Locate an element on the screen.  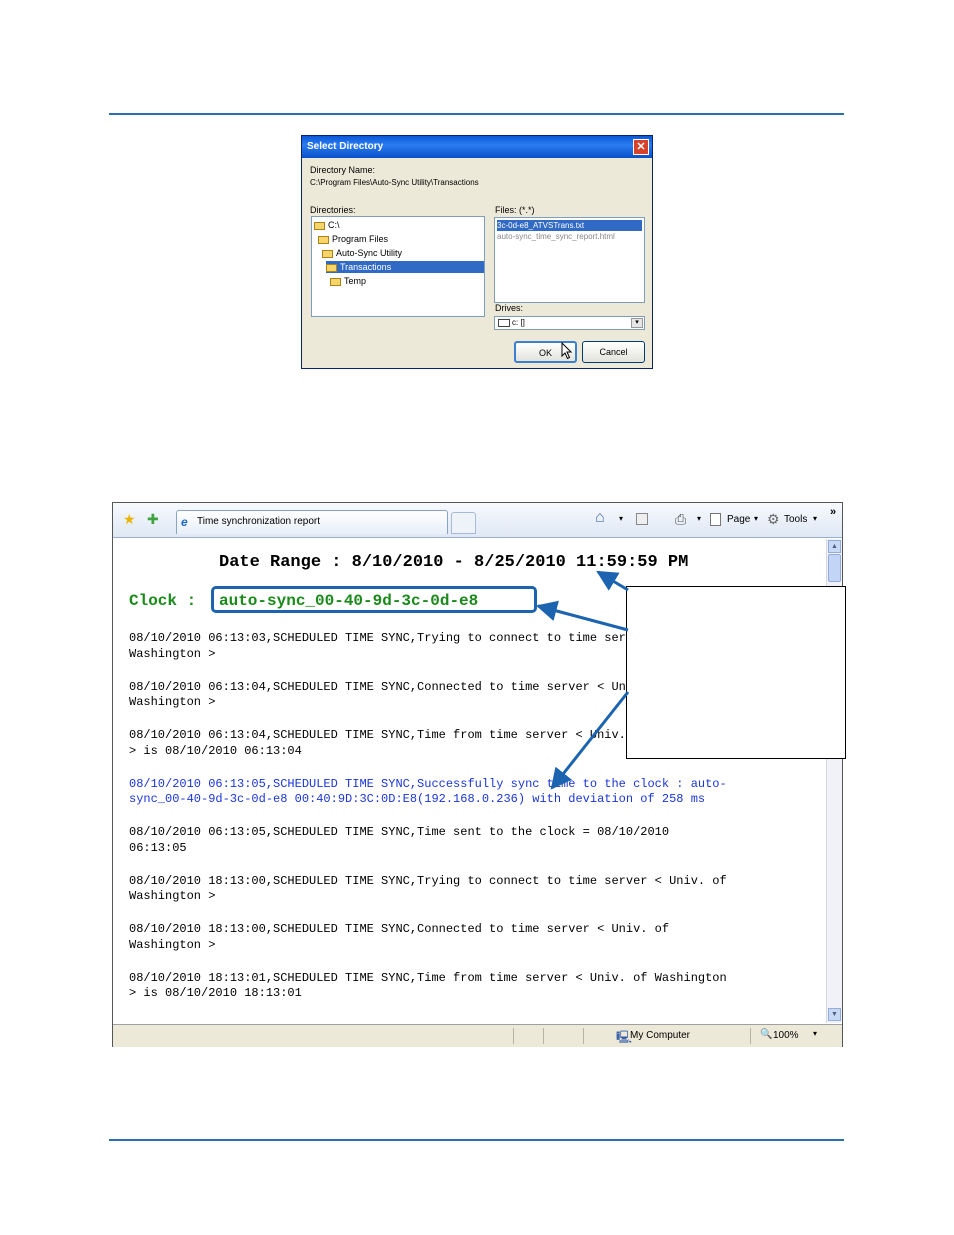
annotation-callout-box is located at coordinates (736, 672).